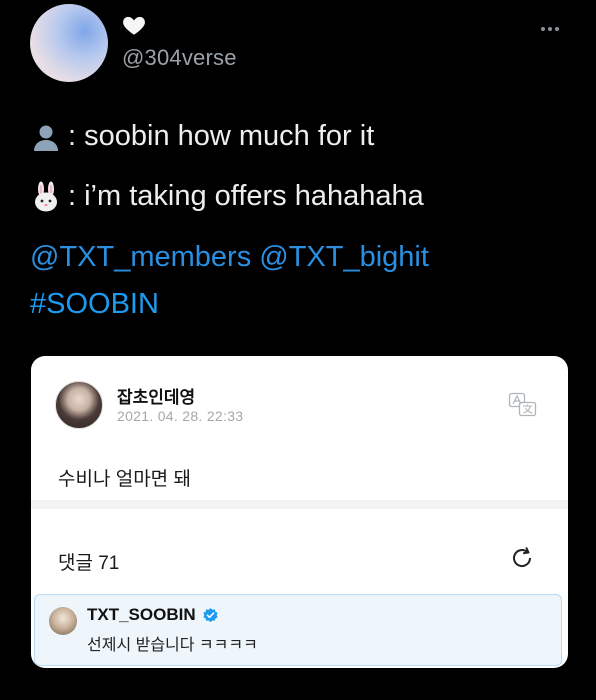 The image size is (596, 700). Describe the element at coordinates (140, 257) in the screenshot. I see `mention-link-txt-members: @TXT_members` at that location.